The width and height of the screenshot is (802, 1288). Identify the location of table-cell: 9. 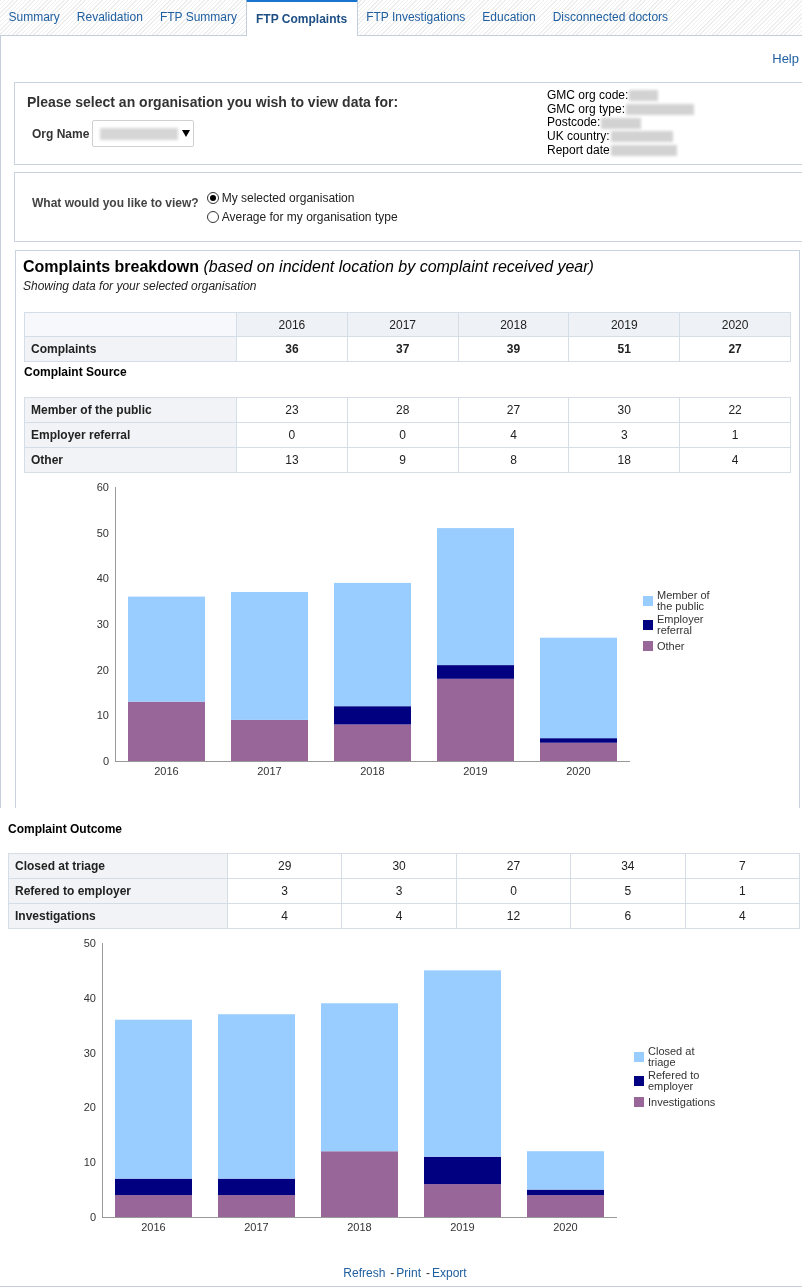
(403, 460).